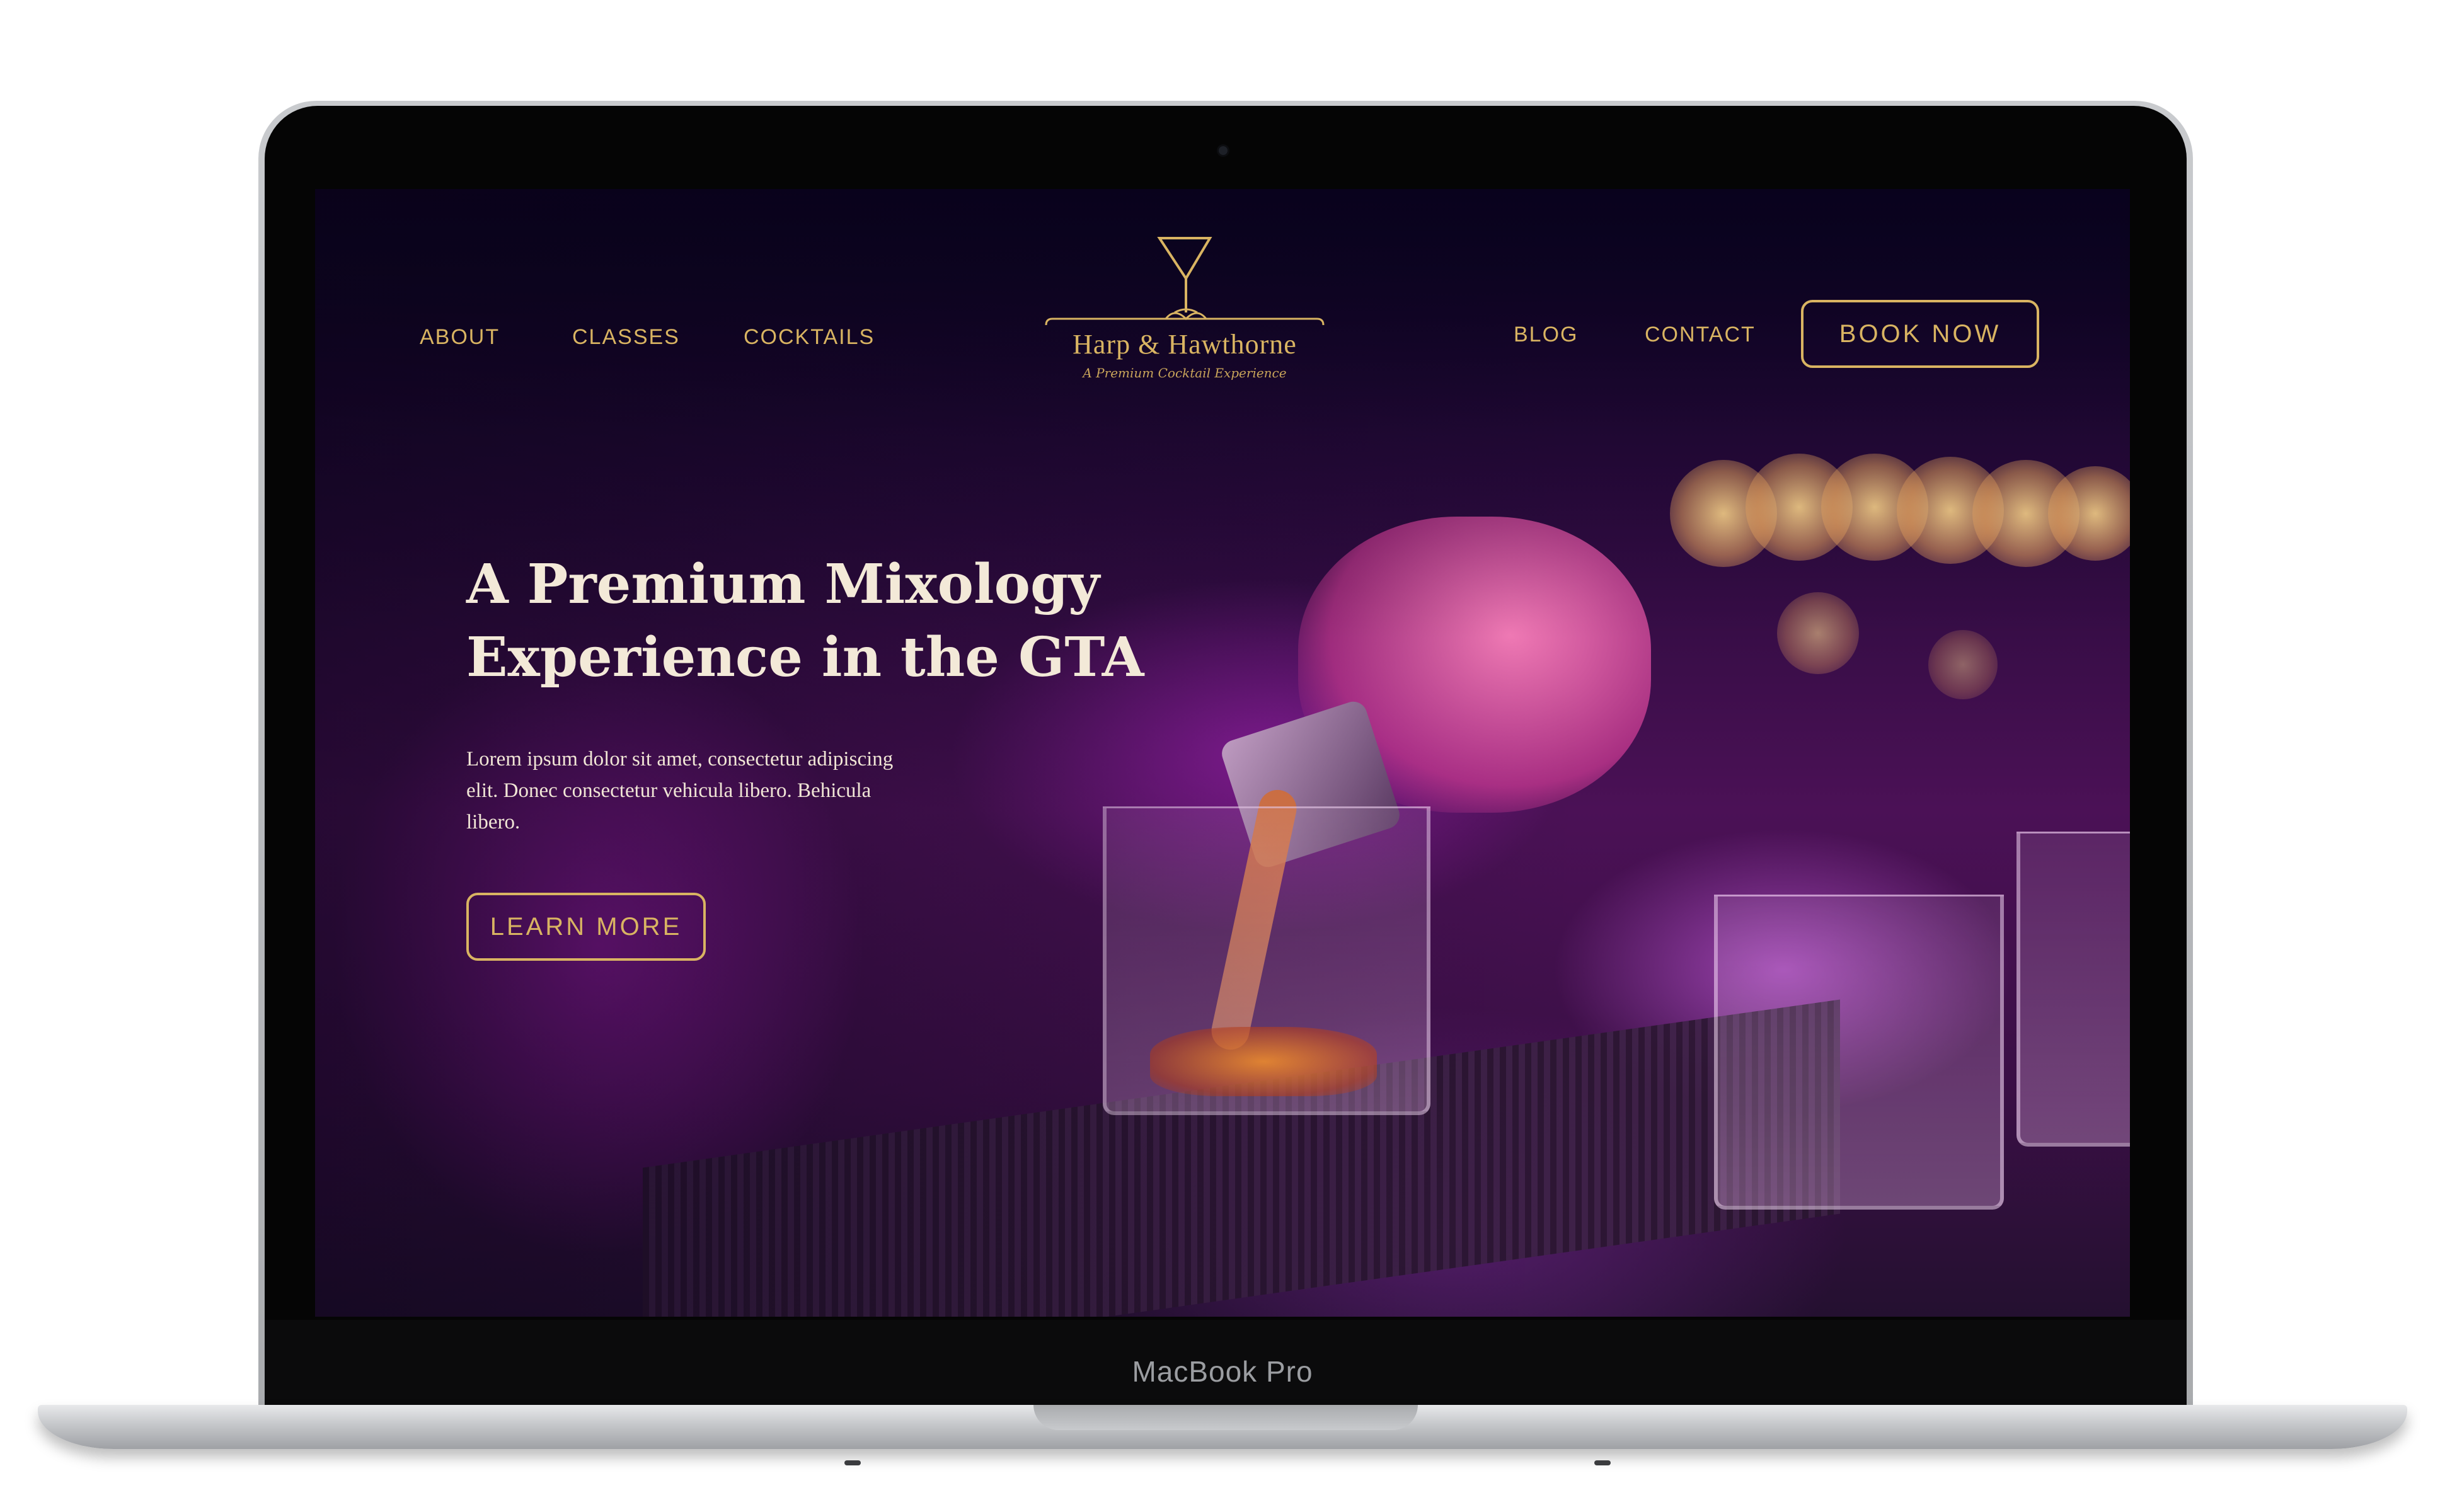 Image resolution: width=2445 pixels, height=1512 pixels. I want to click on nav-about: ABOUT, so click(460, 337).